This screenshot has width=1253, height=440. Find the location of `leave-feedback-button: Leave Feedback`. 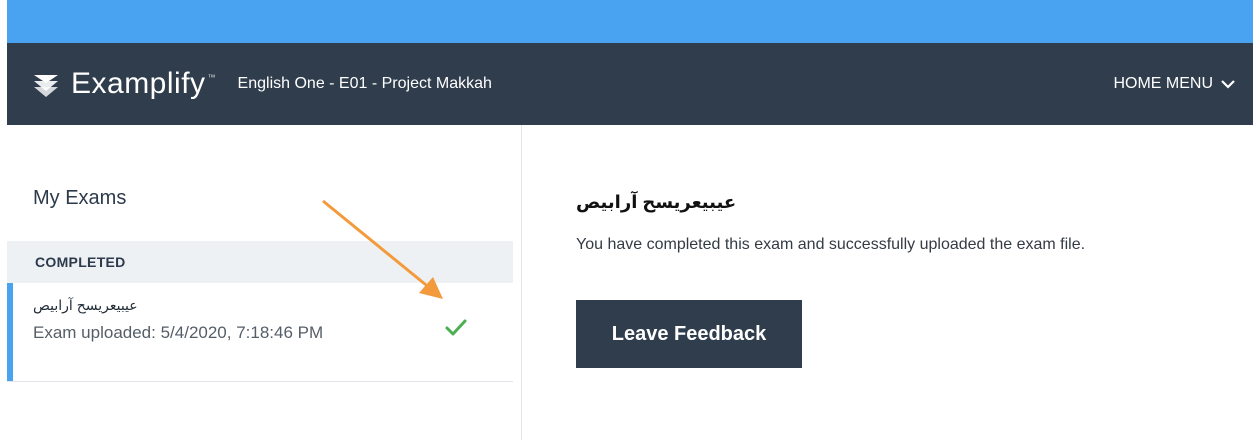

leave-feedback-button: Leave Feedback is located at coordinates (689, 334).